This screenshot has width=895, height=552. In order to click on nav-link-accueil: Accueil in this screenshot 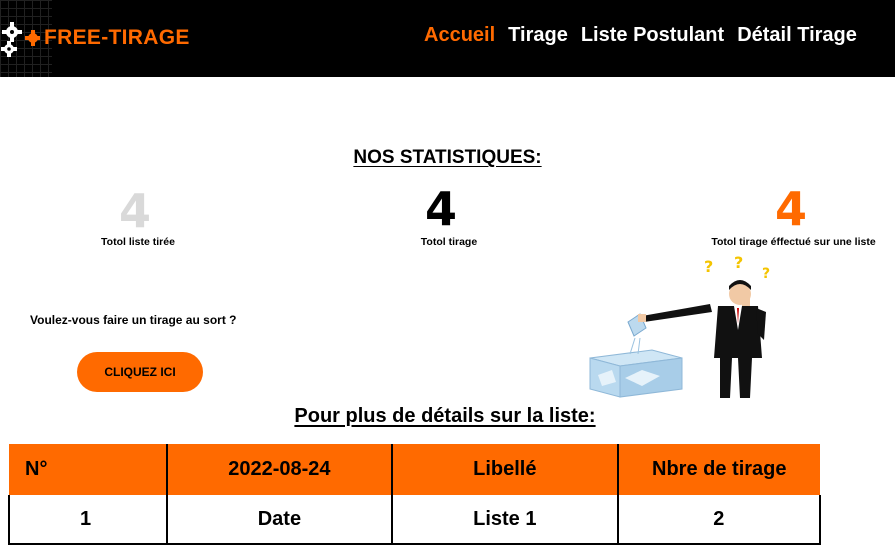, I will do `click(459, 35)`.